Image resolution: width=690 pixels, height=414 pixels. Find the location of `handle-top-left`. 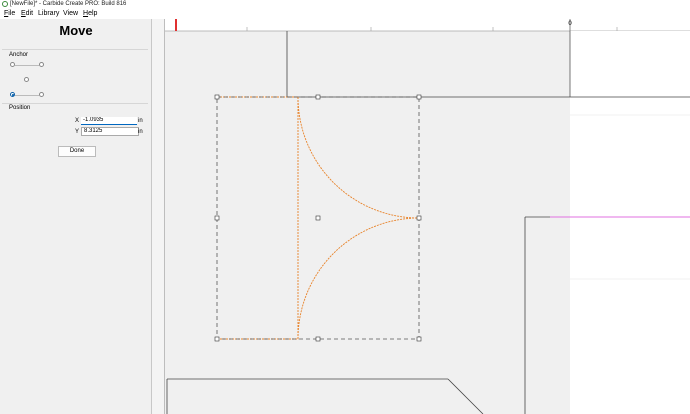

handle-top-left is located at coordinates (217, 97).